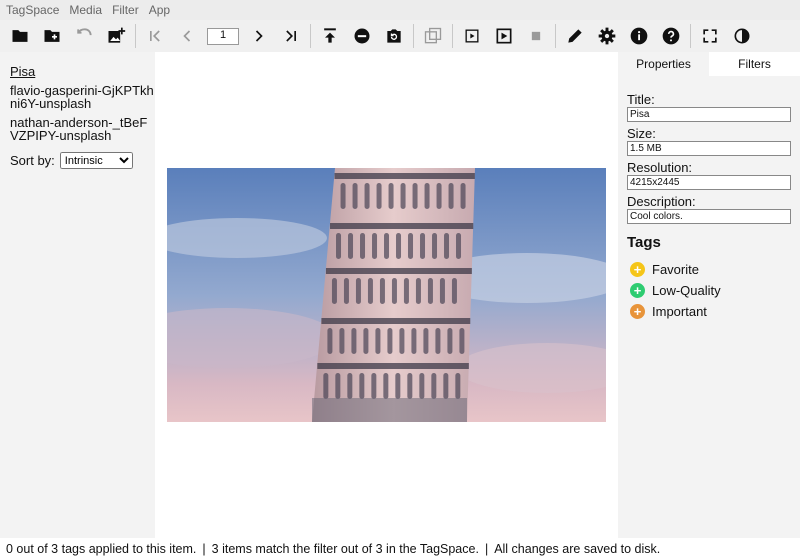 This screenshot has width=800, height=560. What do you see at coordinates (641, 99) in the screenshot?
I see `title-label: Title:` at bounding box center [641, 99].